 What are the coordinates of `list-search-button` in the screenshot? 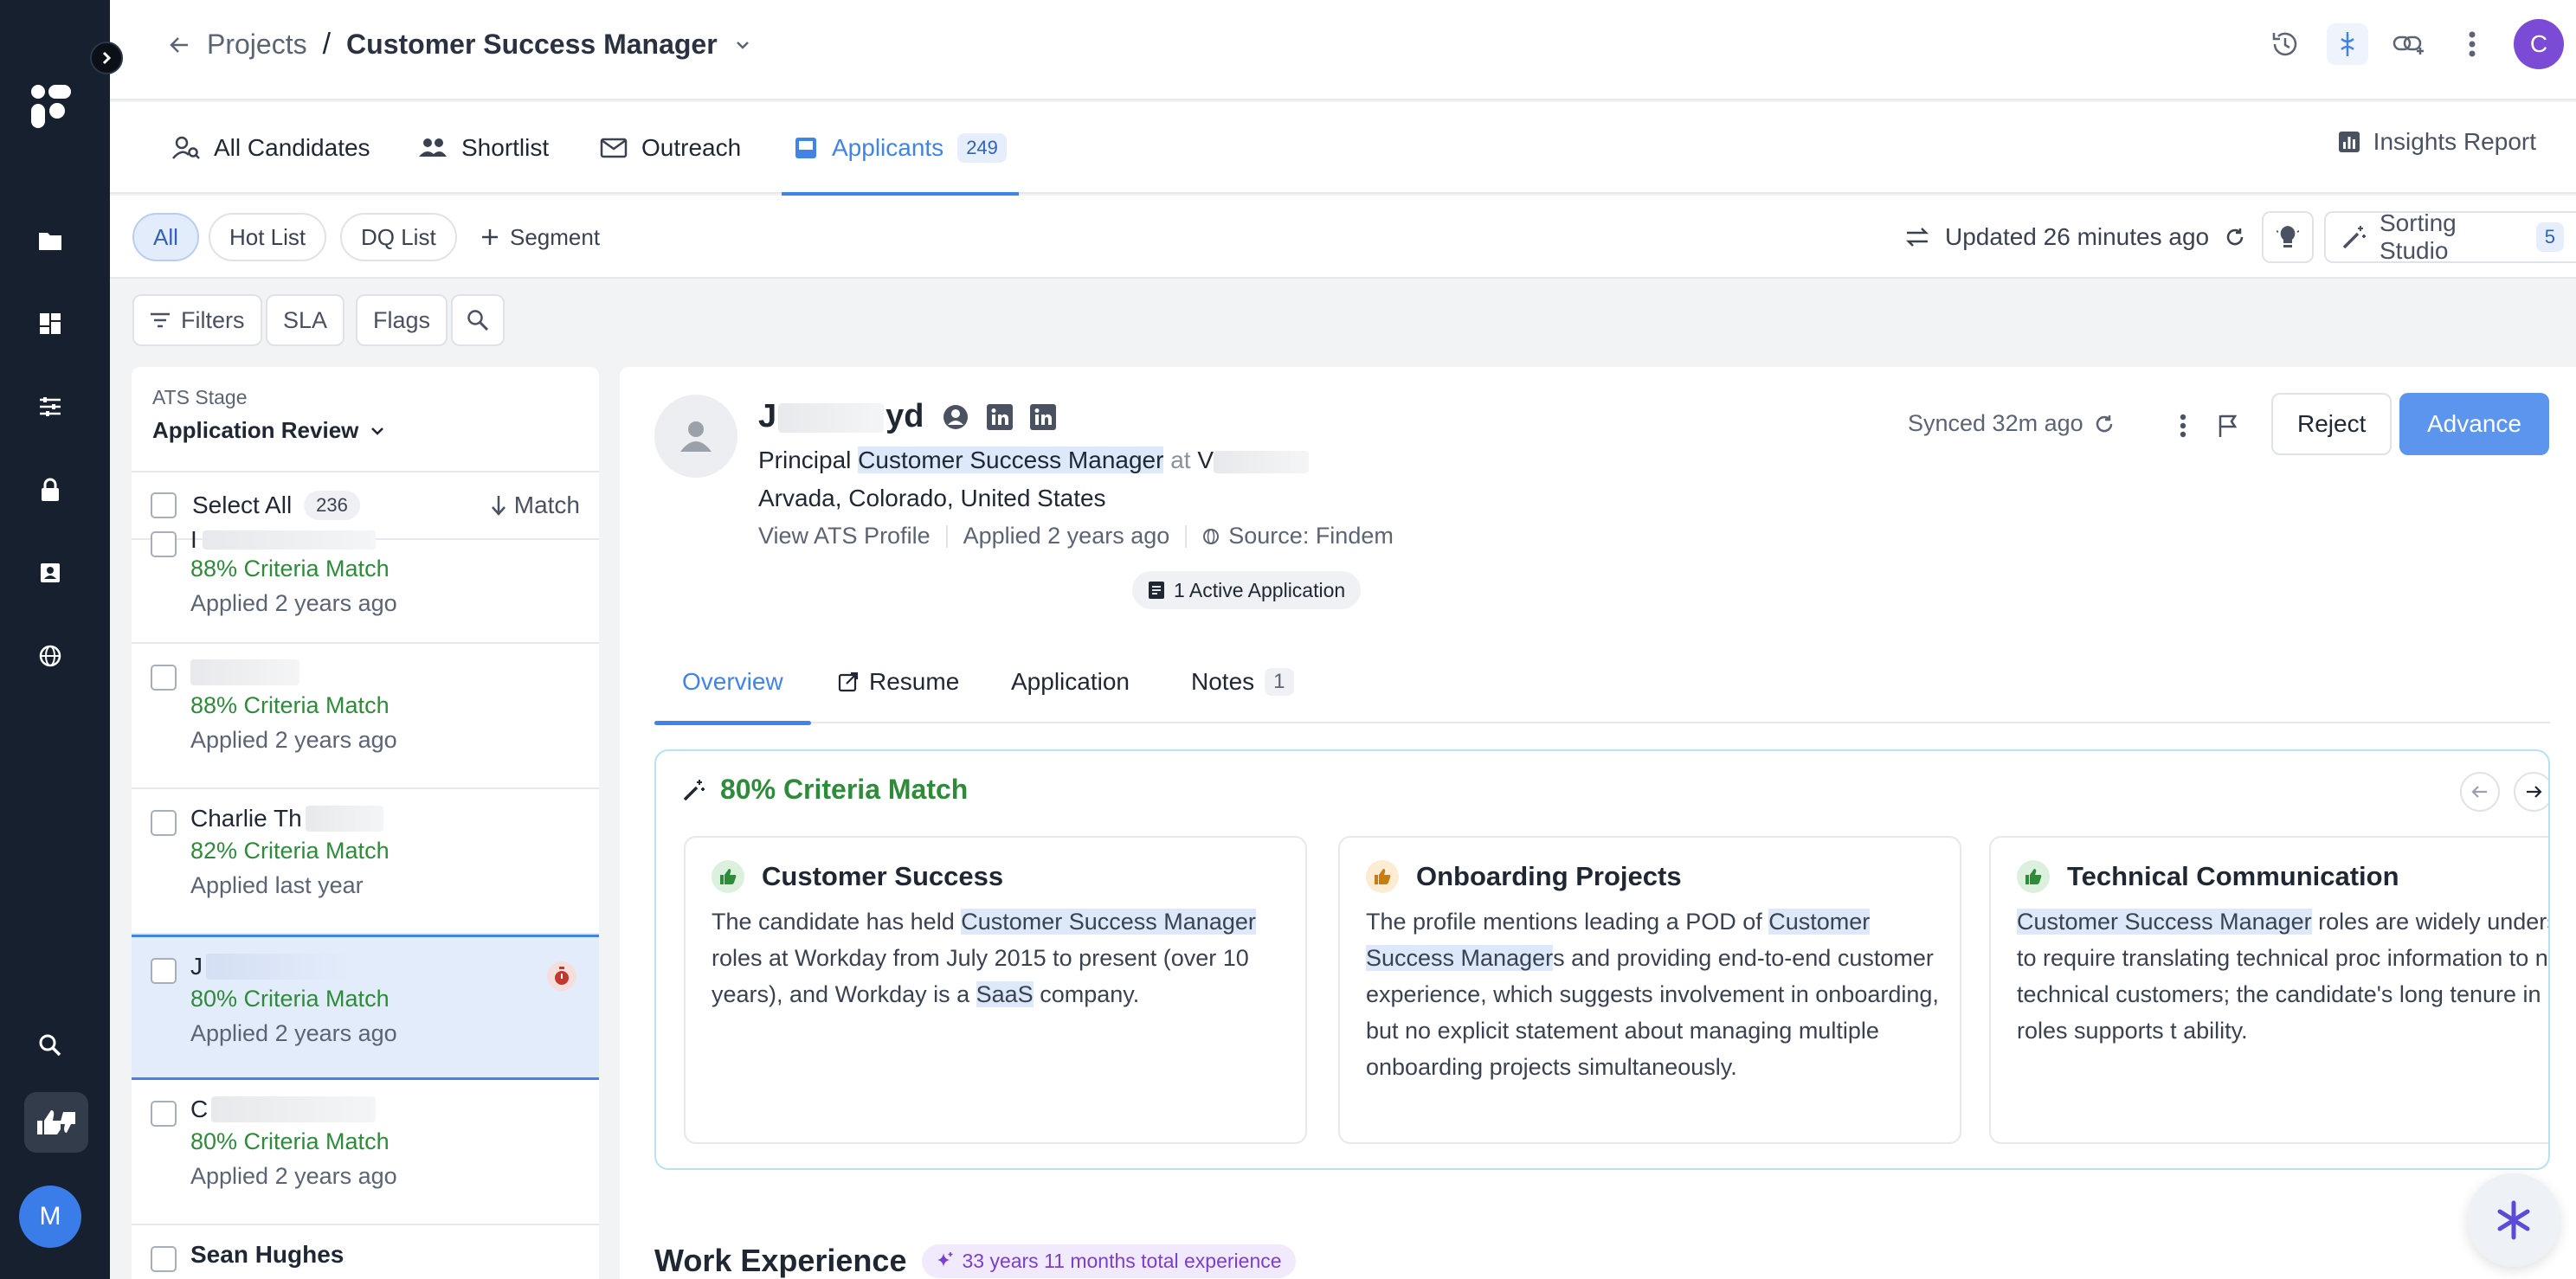 It's located at (478, 320).